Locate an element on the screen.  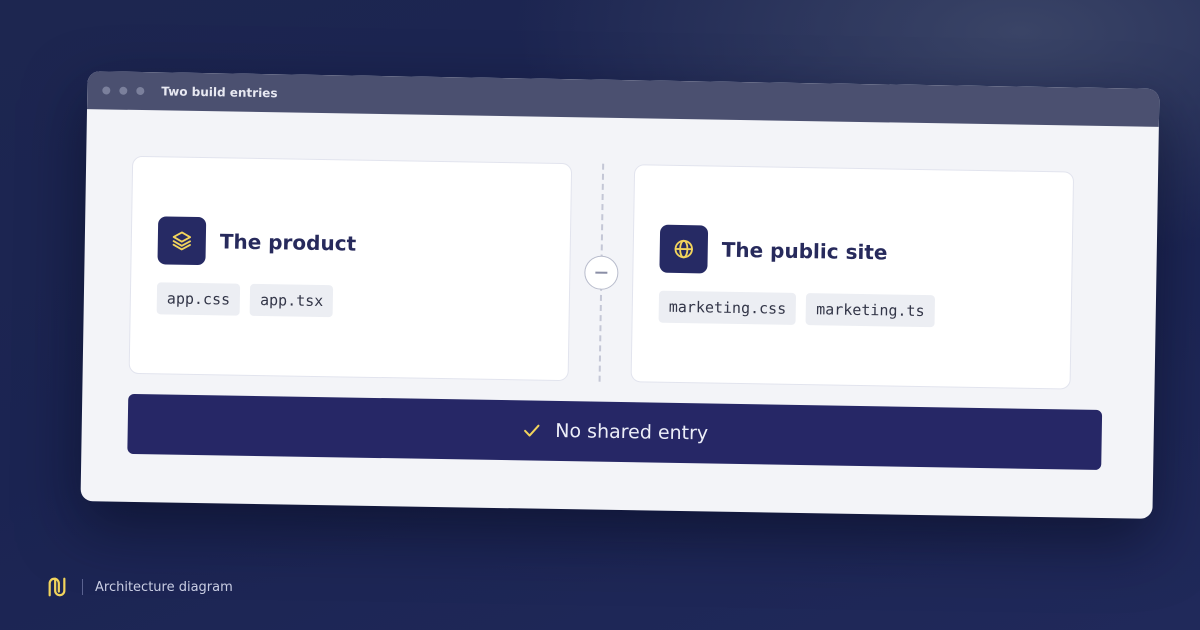
minus-icon is located at coordinates (601, 272).